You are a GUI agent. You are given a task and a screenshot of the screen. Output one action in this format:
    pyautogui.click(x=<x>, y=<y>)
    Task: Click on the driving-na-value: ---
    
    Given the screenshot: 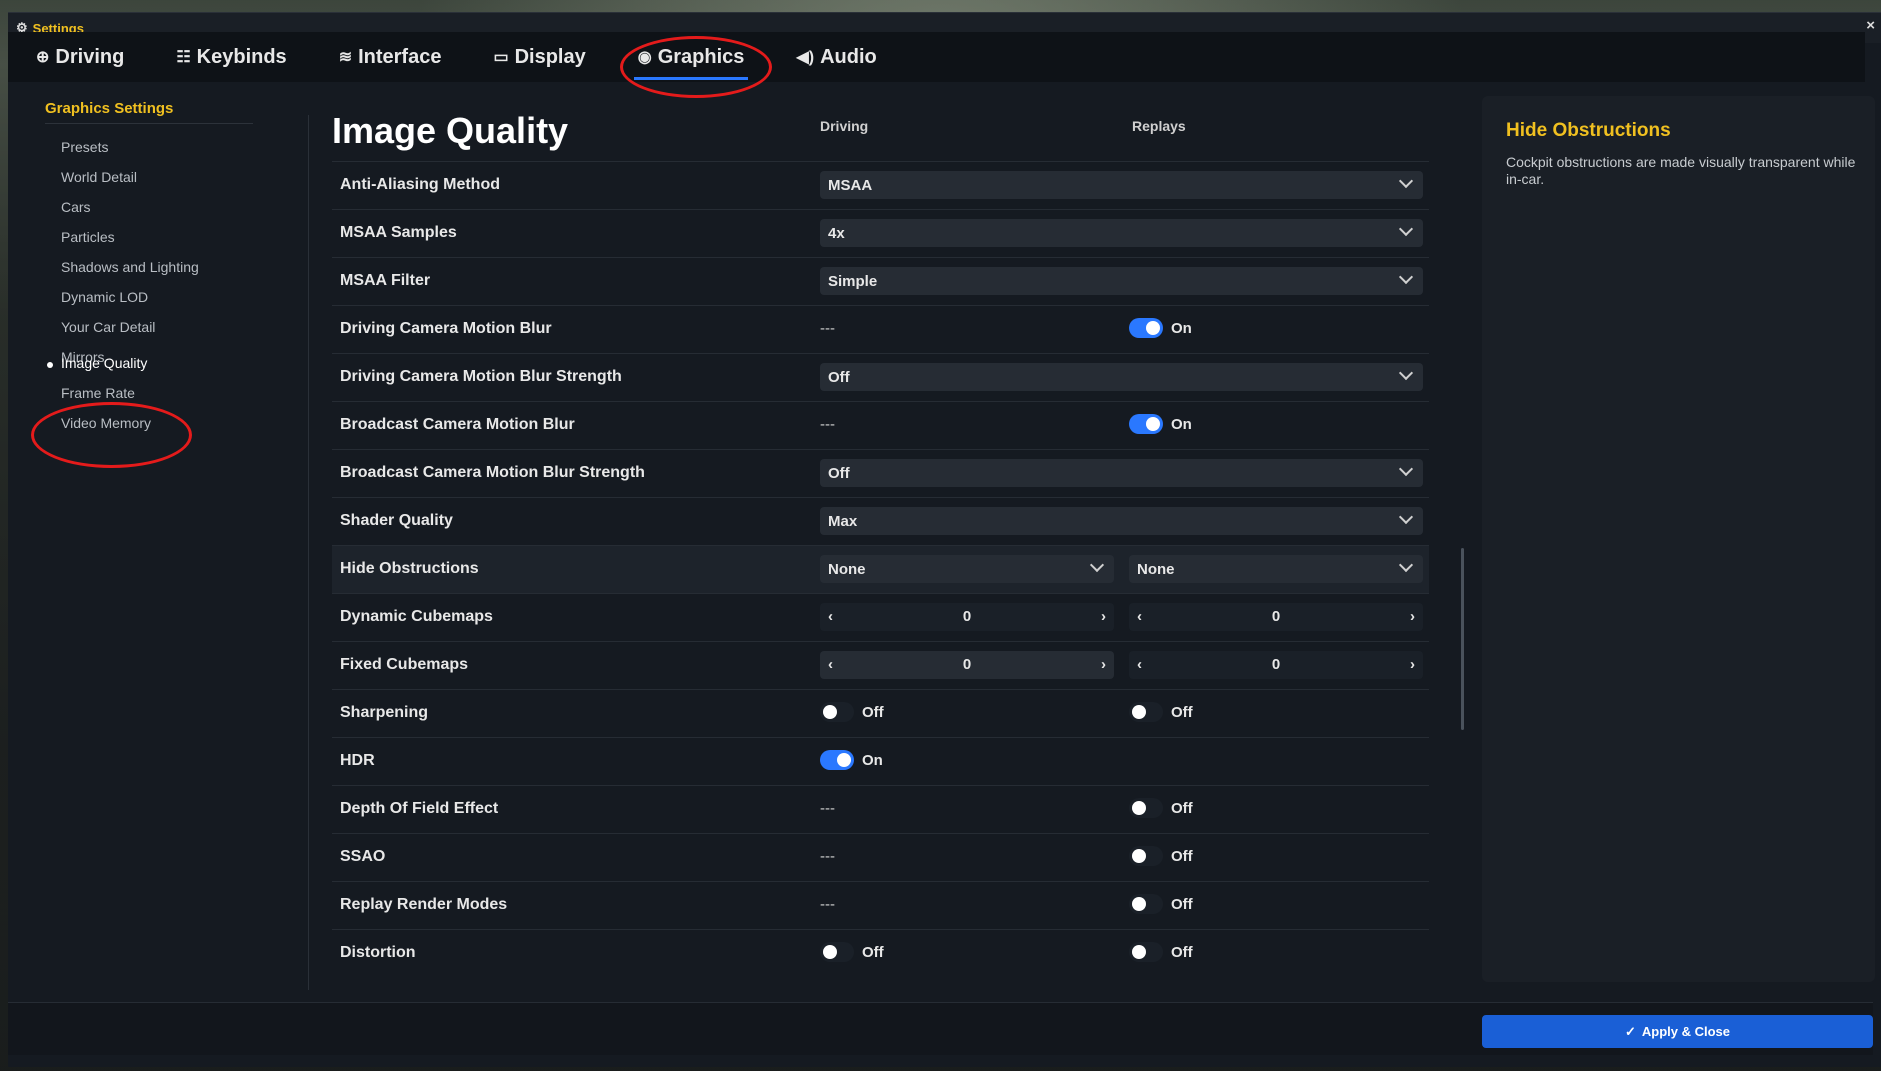 What is the action you would take?
    pyautogui.click(x=827, y=424)
    